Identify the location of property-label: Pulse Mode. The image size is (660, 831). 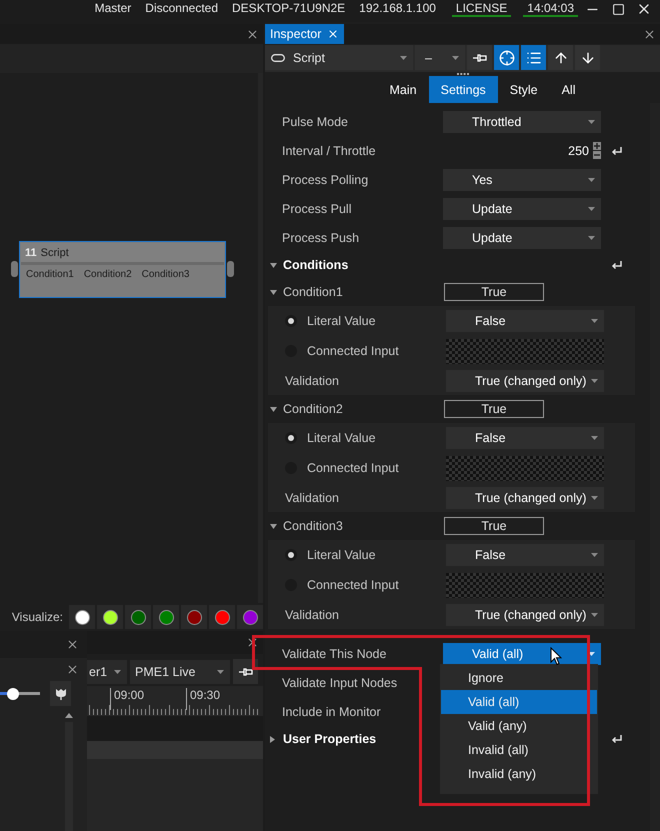
(316, 121).